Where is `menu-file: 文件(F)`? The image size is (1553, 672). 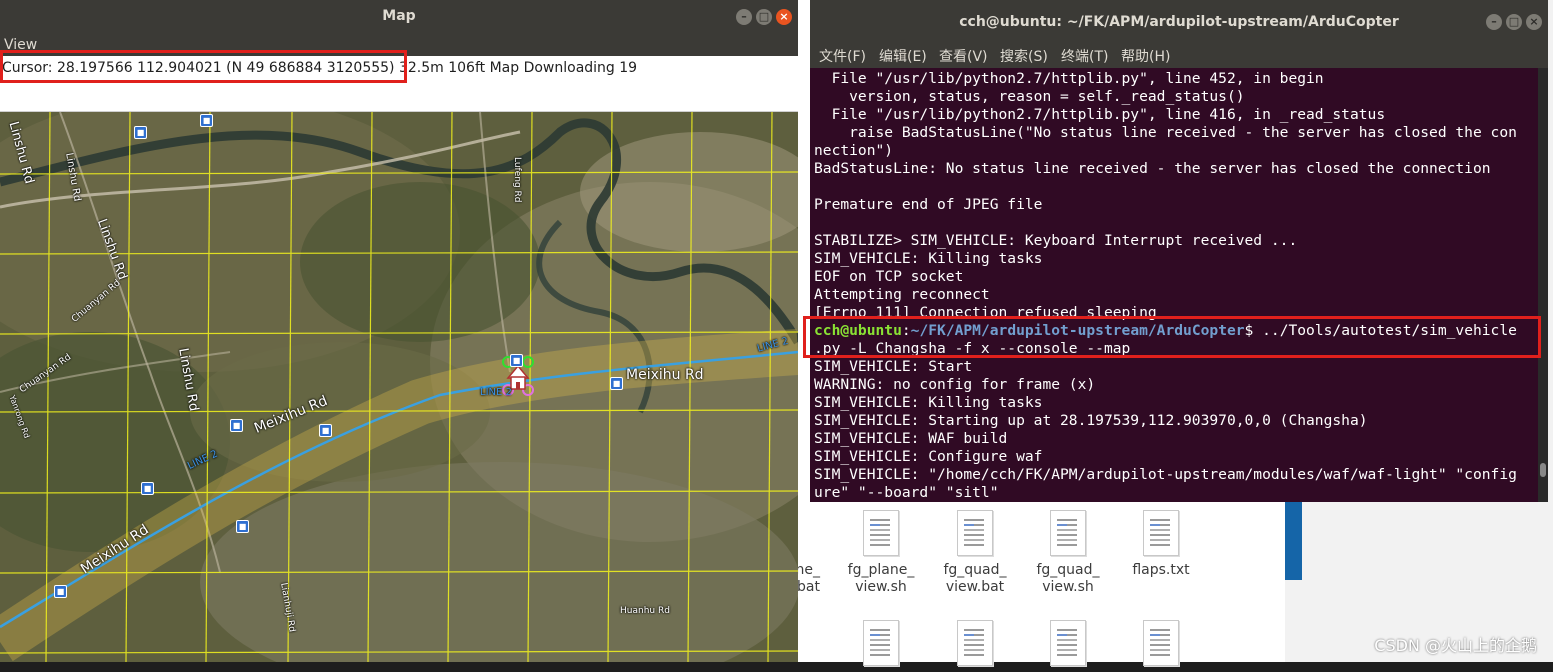
menu-file: 文件(F) is located at coordinates (842, 56).